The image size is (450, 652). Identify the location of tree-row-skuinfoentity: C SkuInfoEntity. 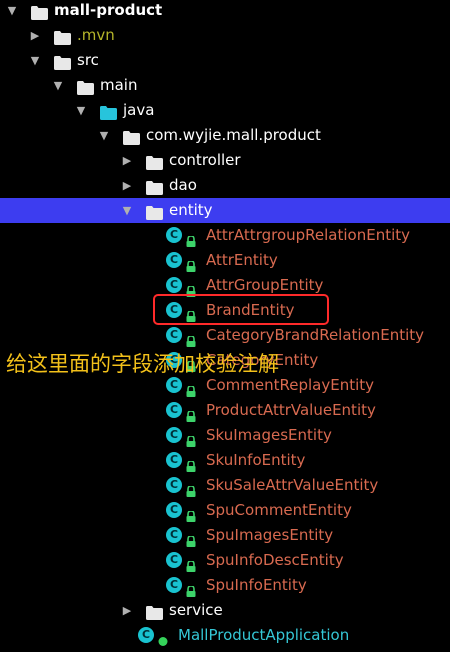
(225, 460).